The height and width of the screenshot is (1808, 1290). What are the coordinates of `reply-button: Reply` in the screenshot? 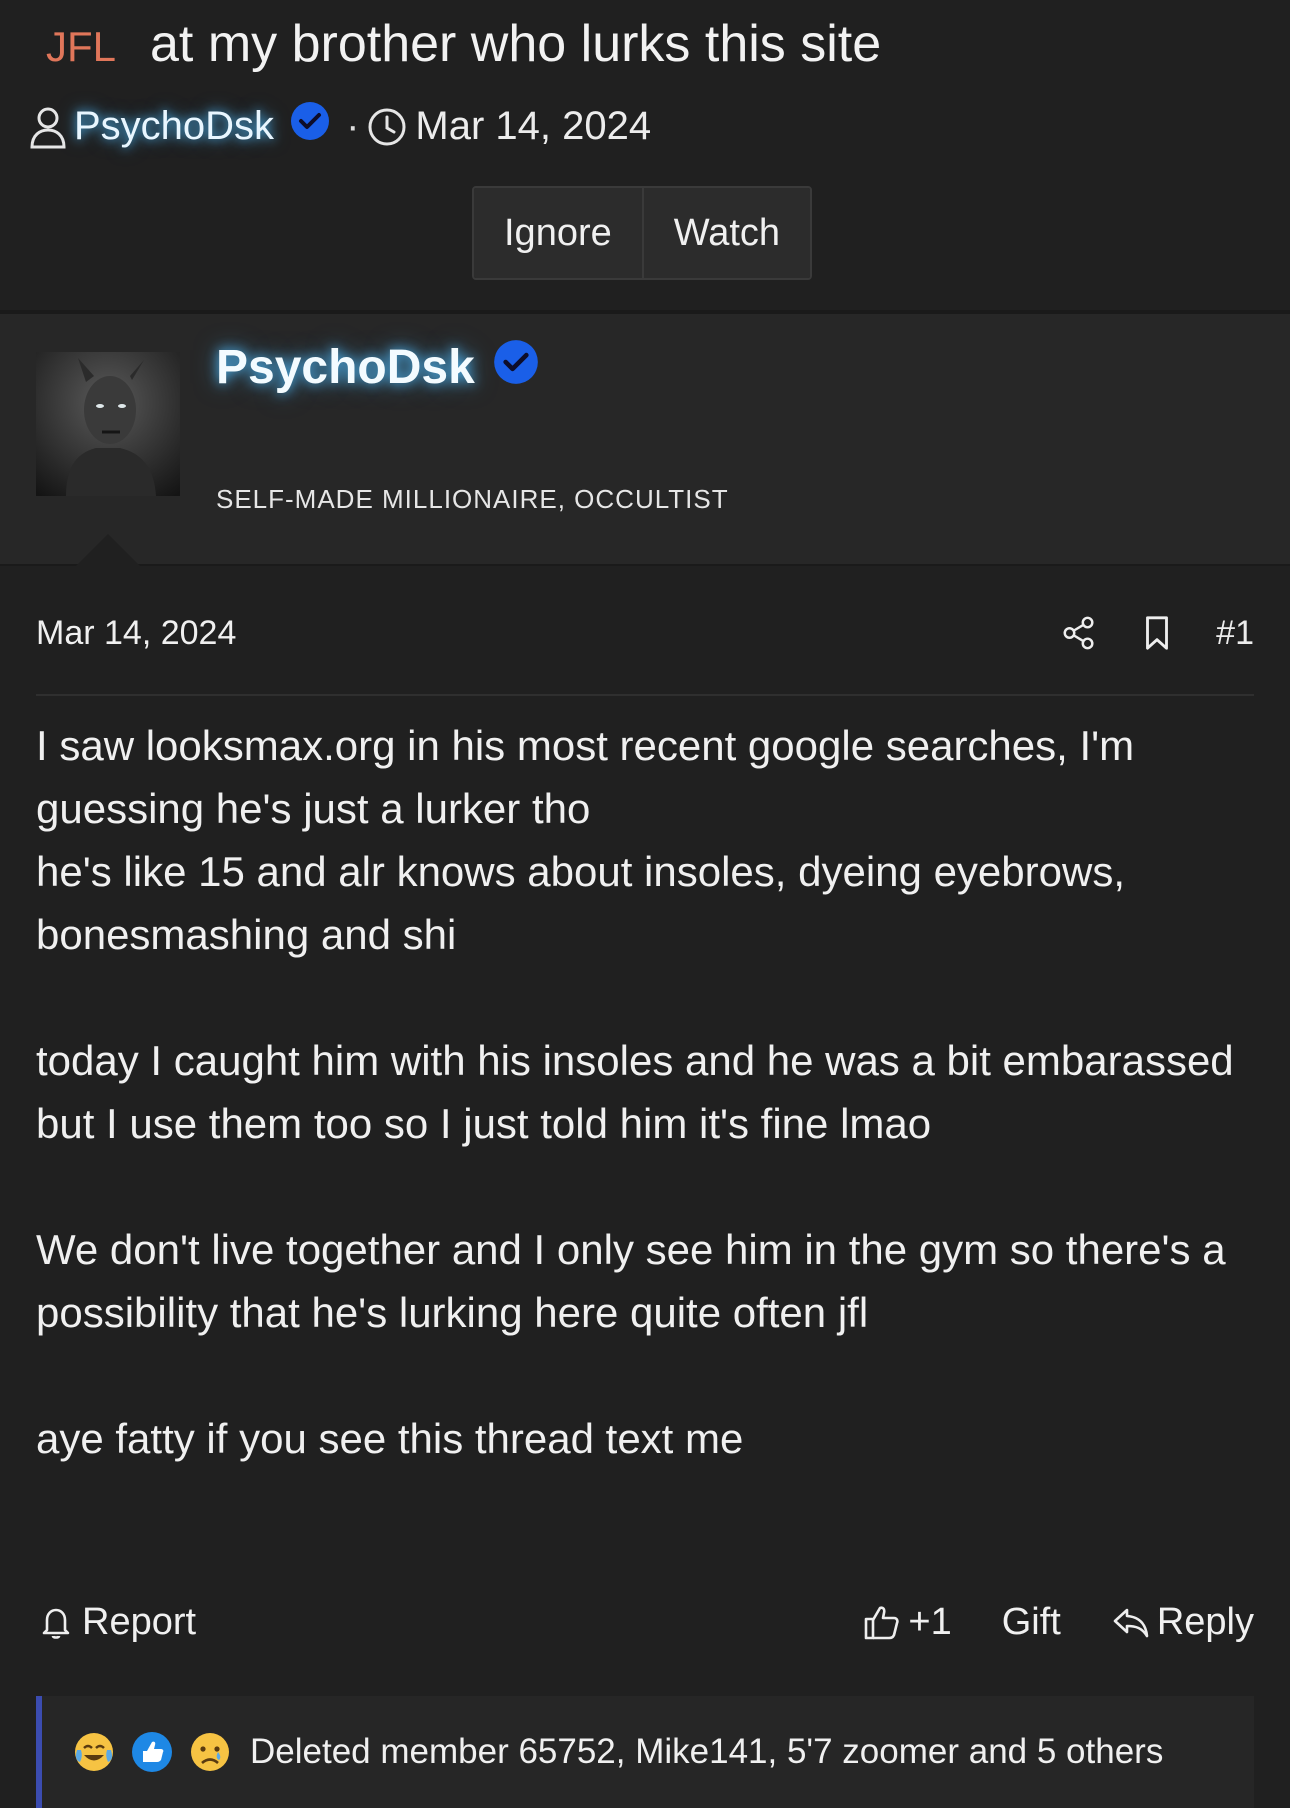 It's located at (1182, 1622).